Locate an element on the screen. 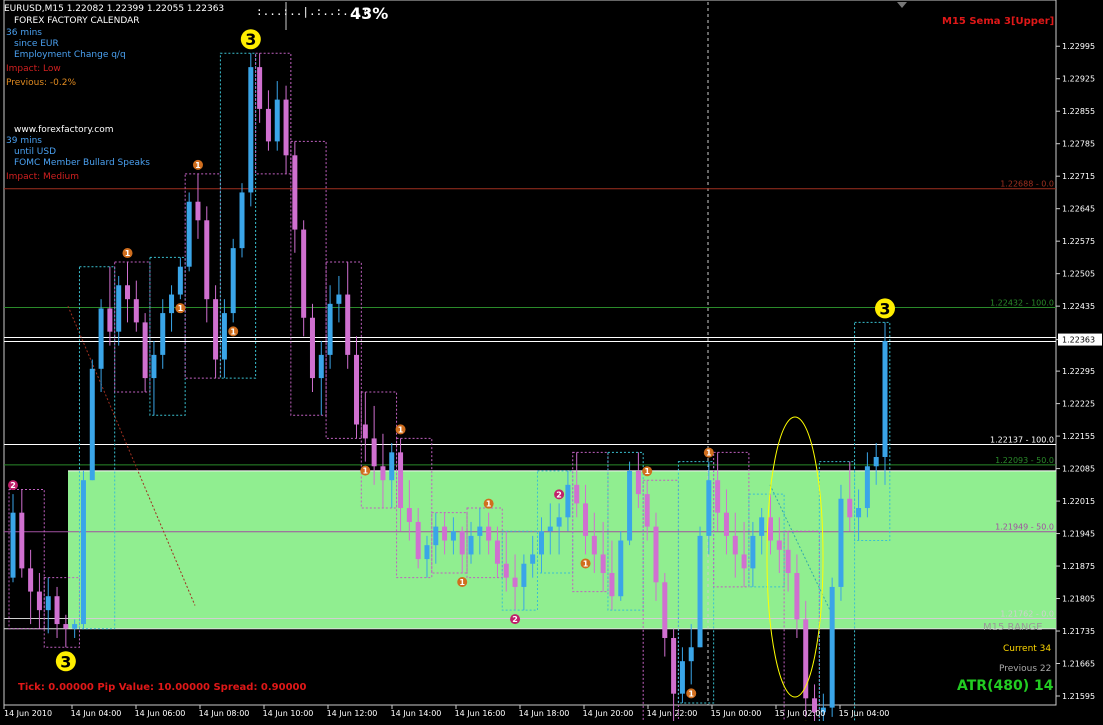  news-event1-previous: Previous: -0.2% is located at coordinates (41, 83).